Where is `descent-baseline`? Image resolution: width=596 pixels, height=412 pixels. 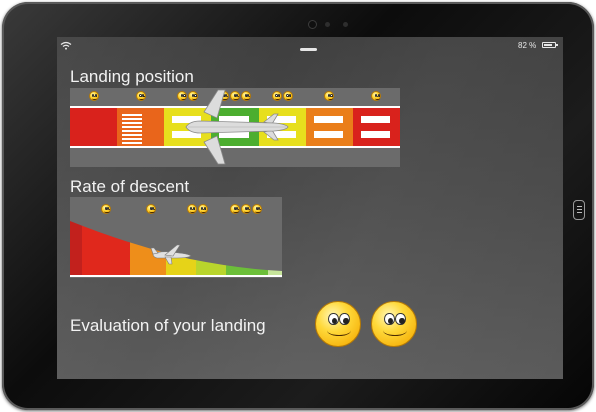 descent-baseline is located at coordinates (176, 276).